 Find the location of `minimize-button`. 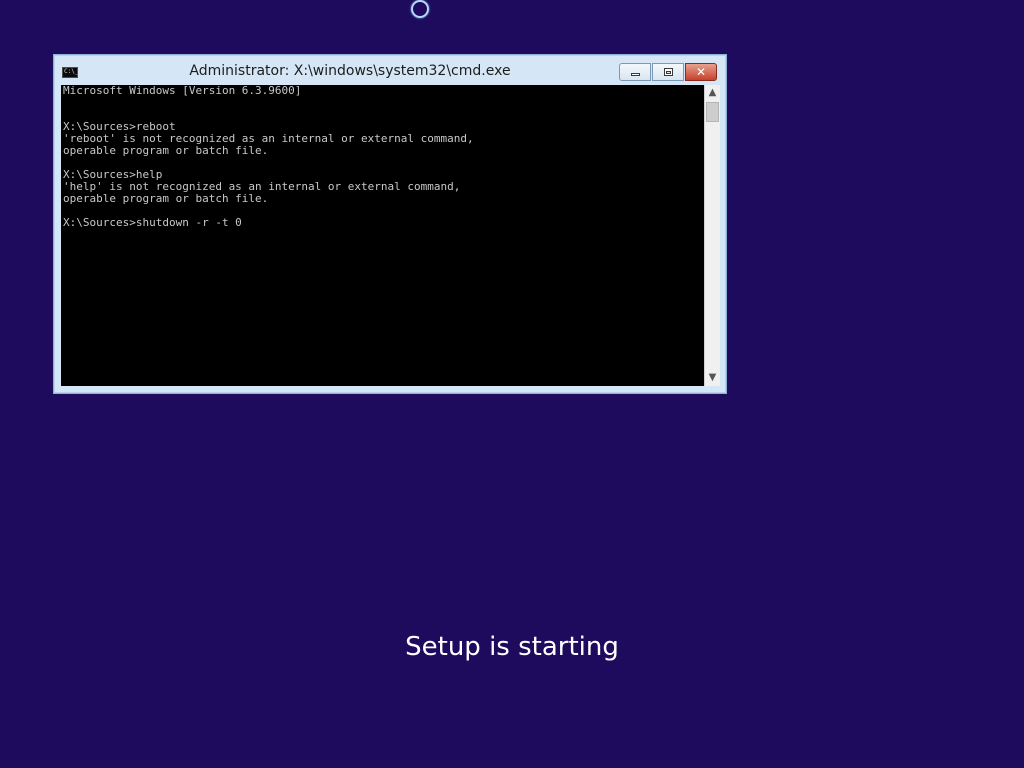

minimize-button is located at coordinates (635, 72).